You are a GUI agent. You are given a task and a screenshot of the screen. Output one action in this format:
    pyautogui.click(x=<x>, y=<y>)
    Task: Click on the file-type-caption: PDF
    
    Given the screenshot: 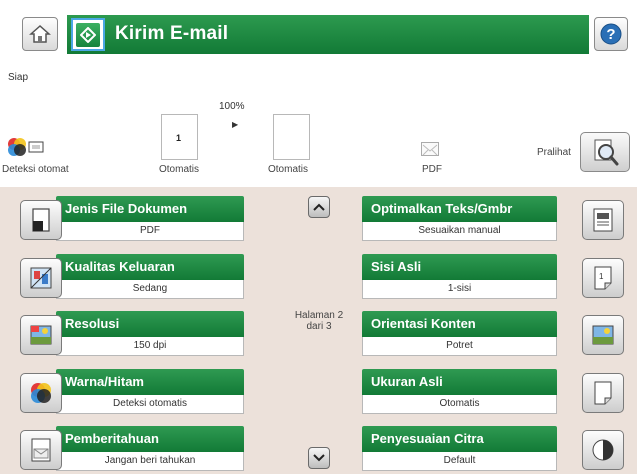 What is the action you would take?
    pyautogui.click(x=432, y=169)
    